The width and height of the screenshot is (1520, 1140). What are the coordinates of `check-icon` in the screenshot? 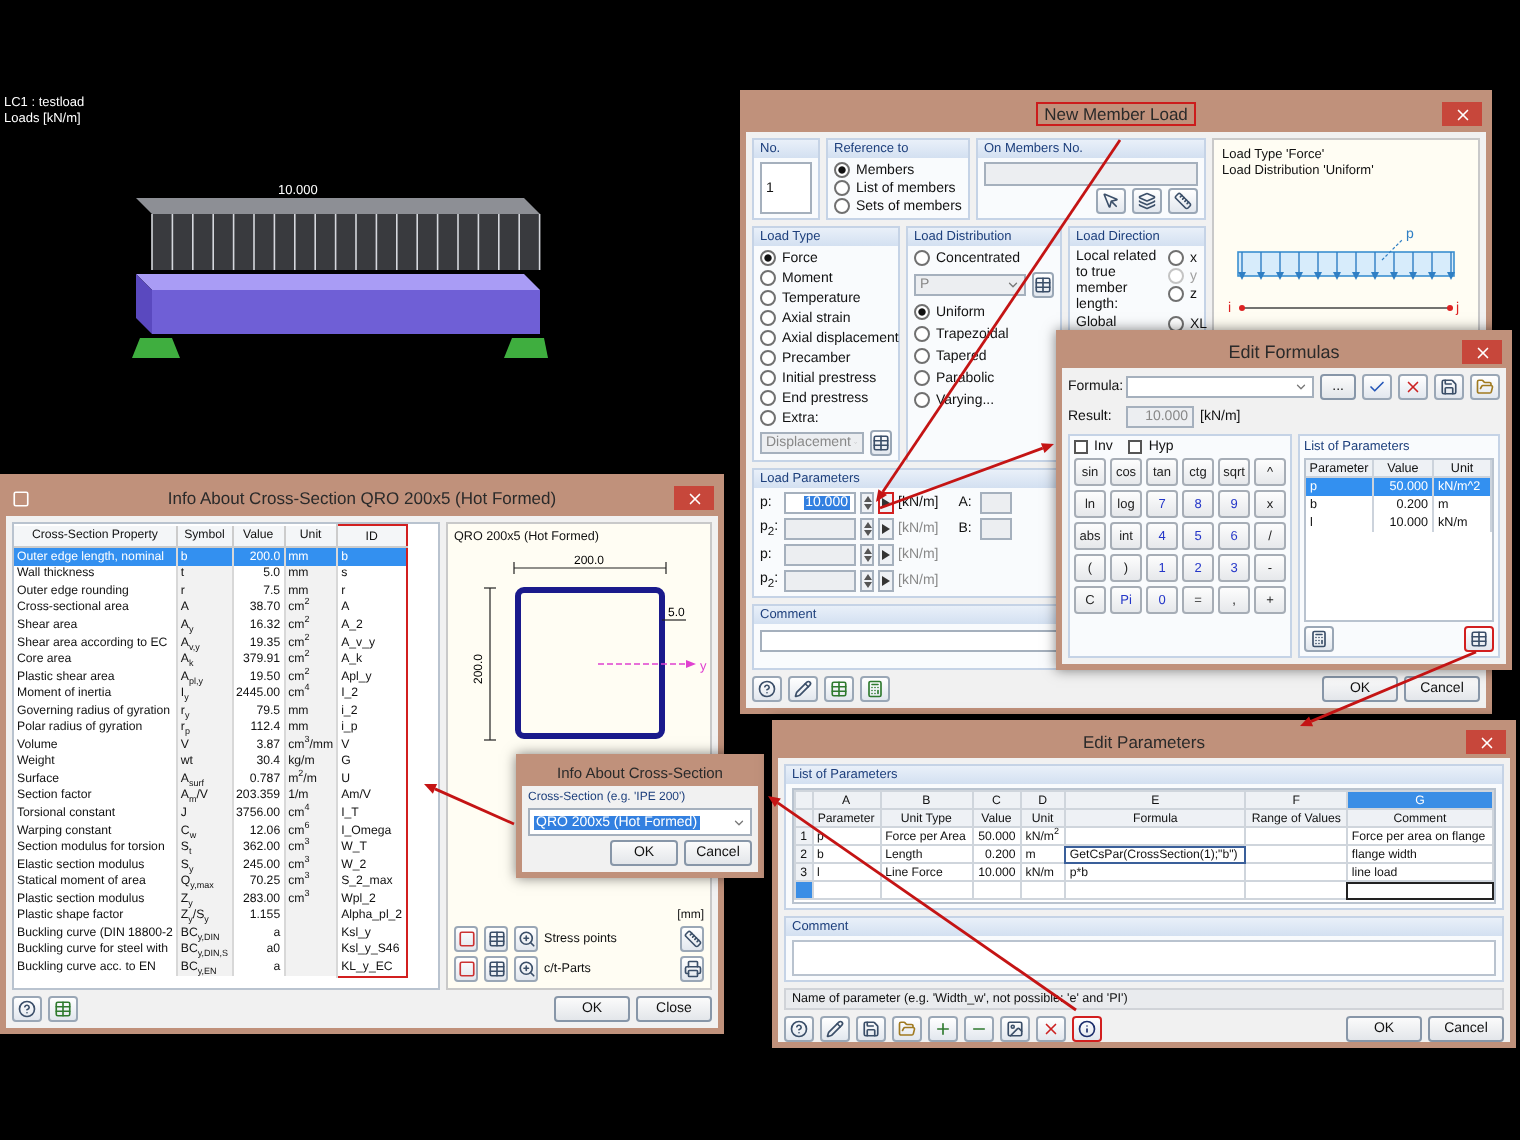 It's located at (1377, 387).